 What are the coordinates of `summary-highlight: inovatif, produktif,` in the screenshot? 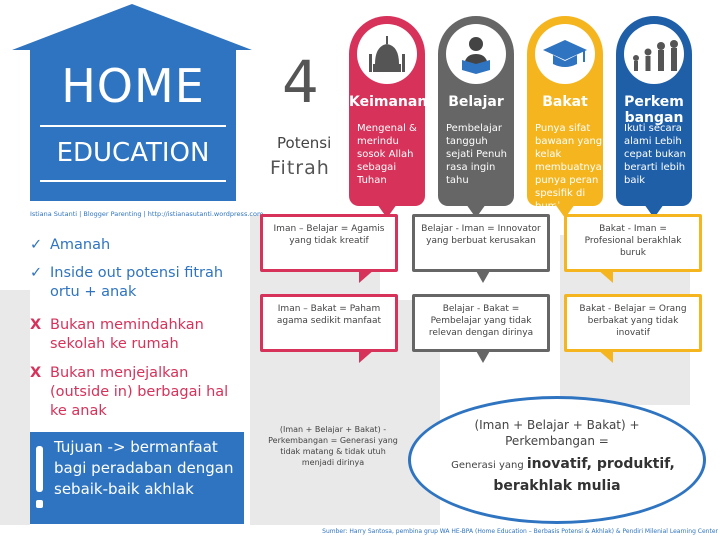 It's located at (600, 464).